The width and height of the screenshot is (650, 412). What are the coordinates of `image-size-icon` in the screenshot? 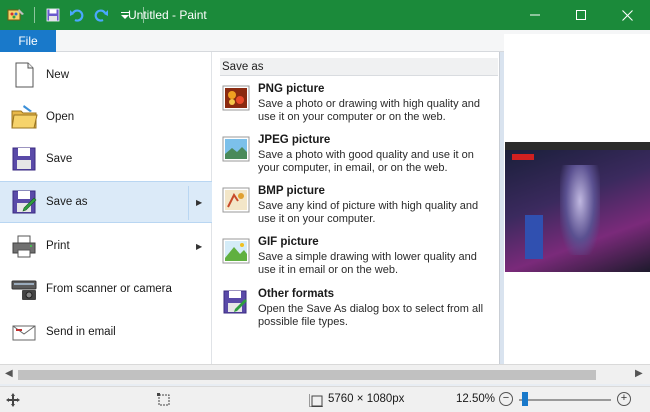 It's located at (315, 401).